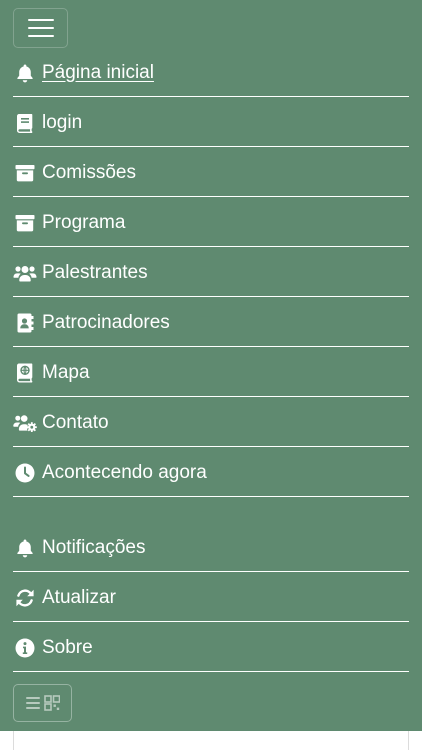 The width and height of the screenshot is (422, 750). What do you see at coordinates (25, 123) in the screenshot?
I see `book-icon` at bounding box center [25, 123].